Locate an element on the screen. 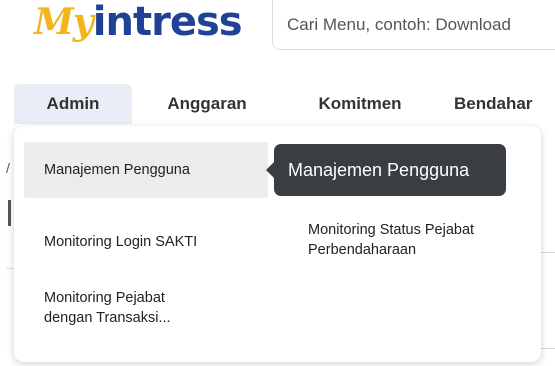 The height and width of the screenshot is (366, 555). main-nav: Admin Anggaran Komitmen Bendahar is located at coordinates (277, 105).